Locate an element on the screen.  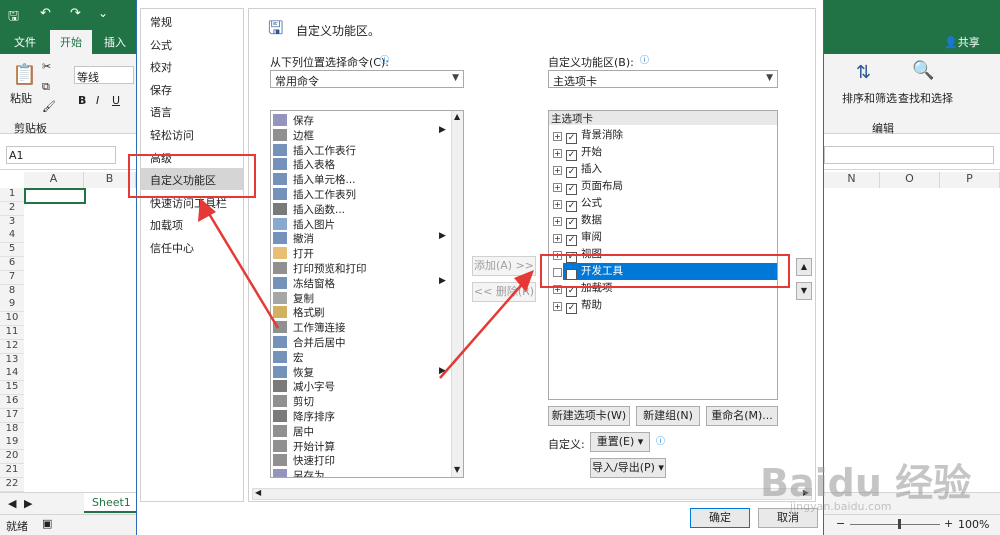
watermark-url: jingyan.baidu.com is located at coordinates (841, 506).